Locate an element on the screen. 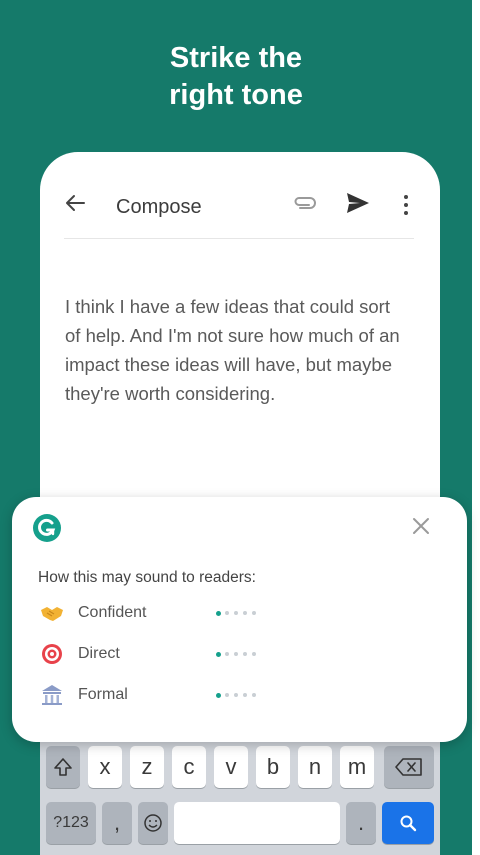 This screenshot has width=480, height=855. space-bar is located at coordinates (257, 823).